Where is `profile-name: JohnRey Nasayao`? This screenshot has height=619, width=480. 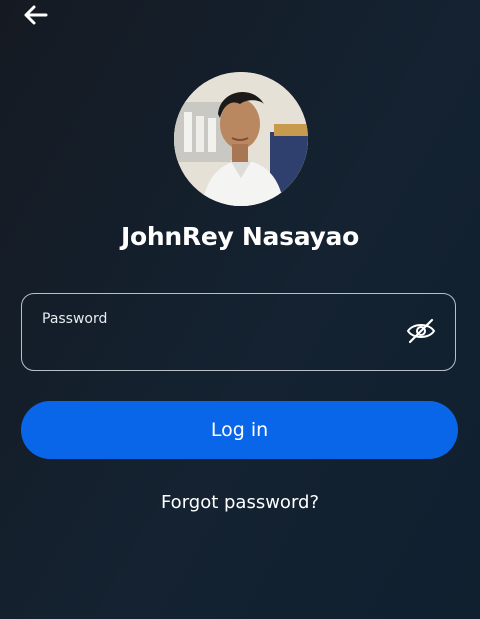 profile-name: JohnRey Nasayao is located at coordinates (240, 236).